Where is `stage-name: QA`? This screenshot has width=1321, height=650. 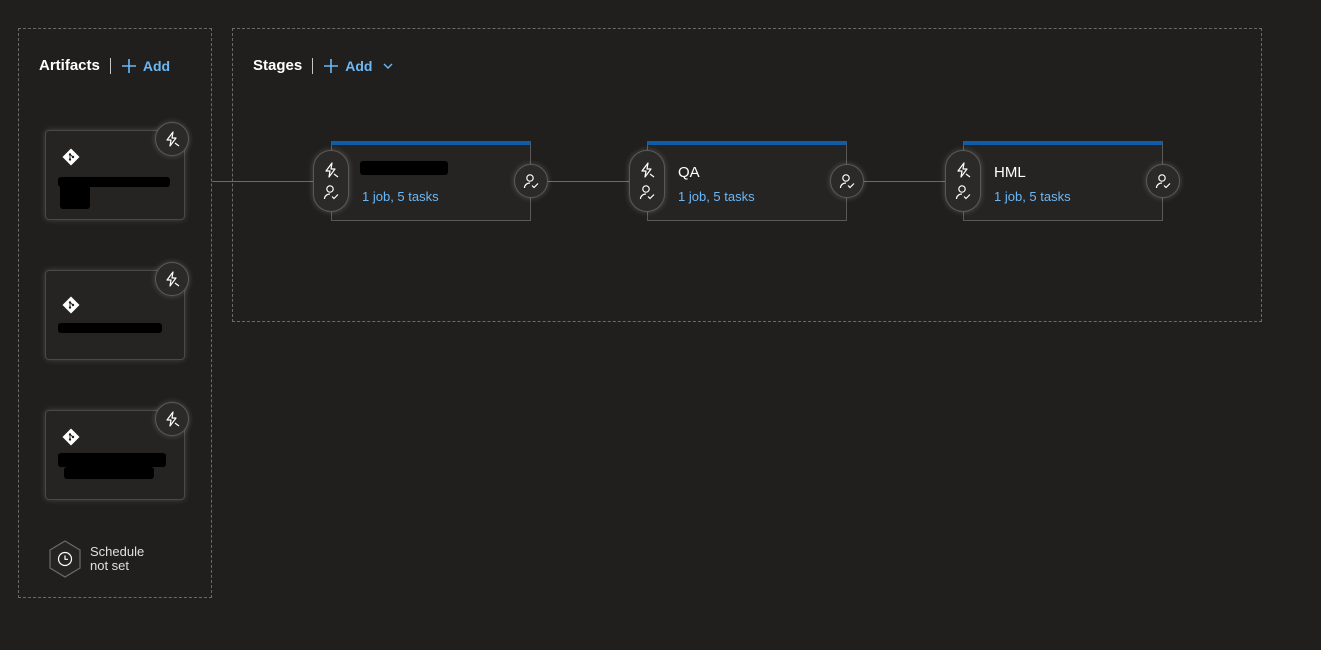
stage-name: QA is located at coordinates (689, 172).